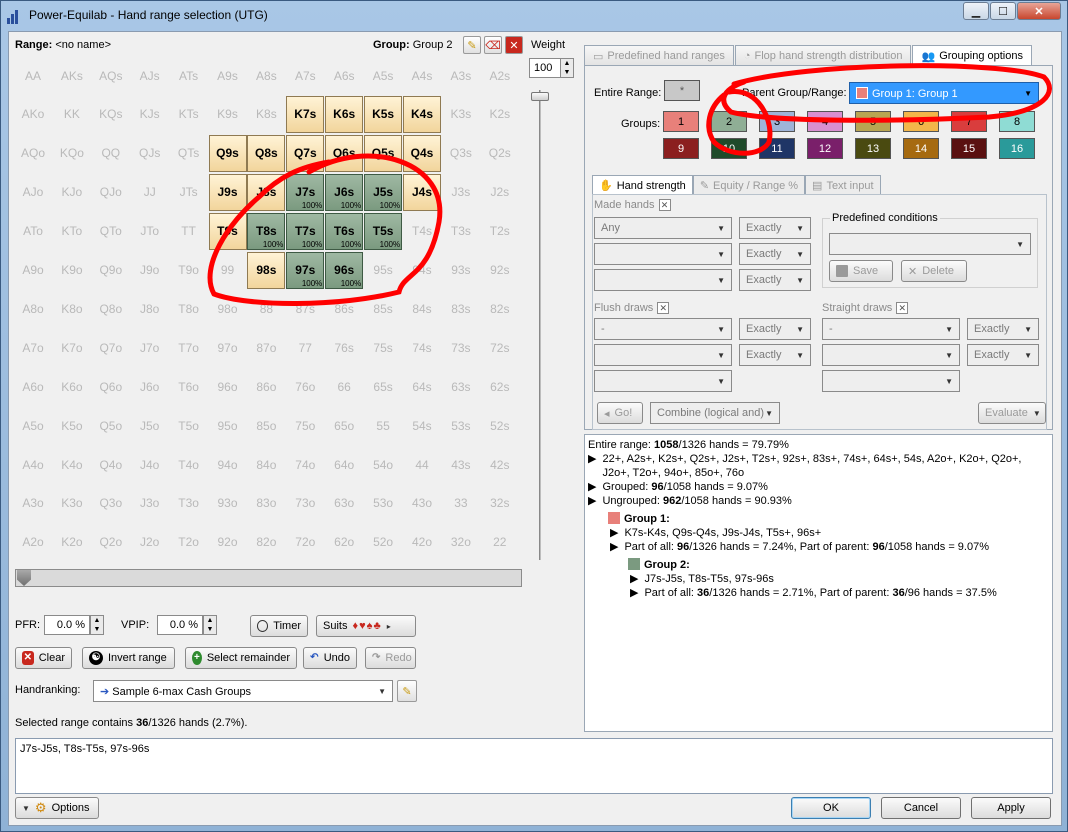 This screenshot has width=1068, height=832. What do you see at coordinates (111, 386) in the screenshot?
I see `hand-cell-Q6o: Q6o` at bounding box center [111, 386].